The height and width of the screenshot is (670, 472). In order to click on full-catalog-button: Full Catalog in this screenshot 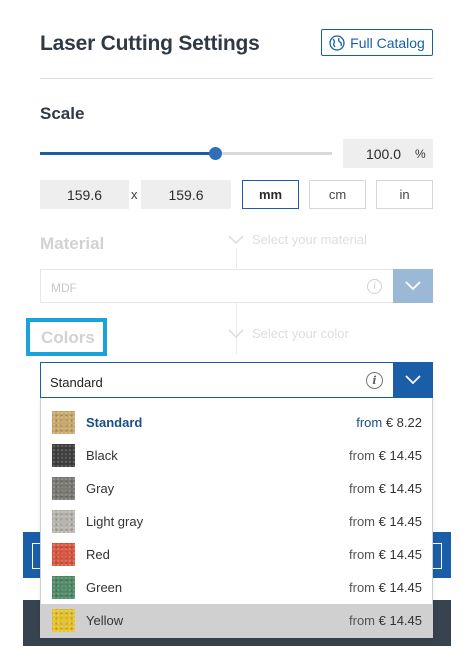, I will do `click(377, 42)`.